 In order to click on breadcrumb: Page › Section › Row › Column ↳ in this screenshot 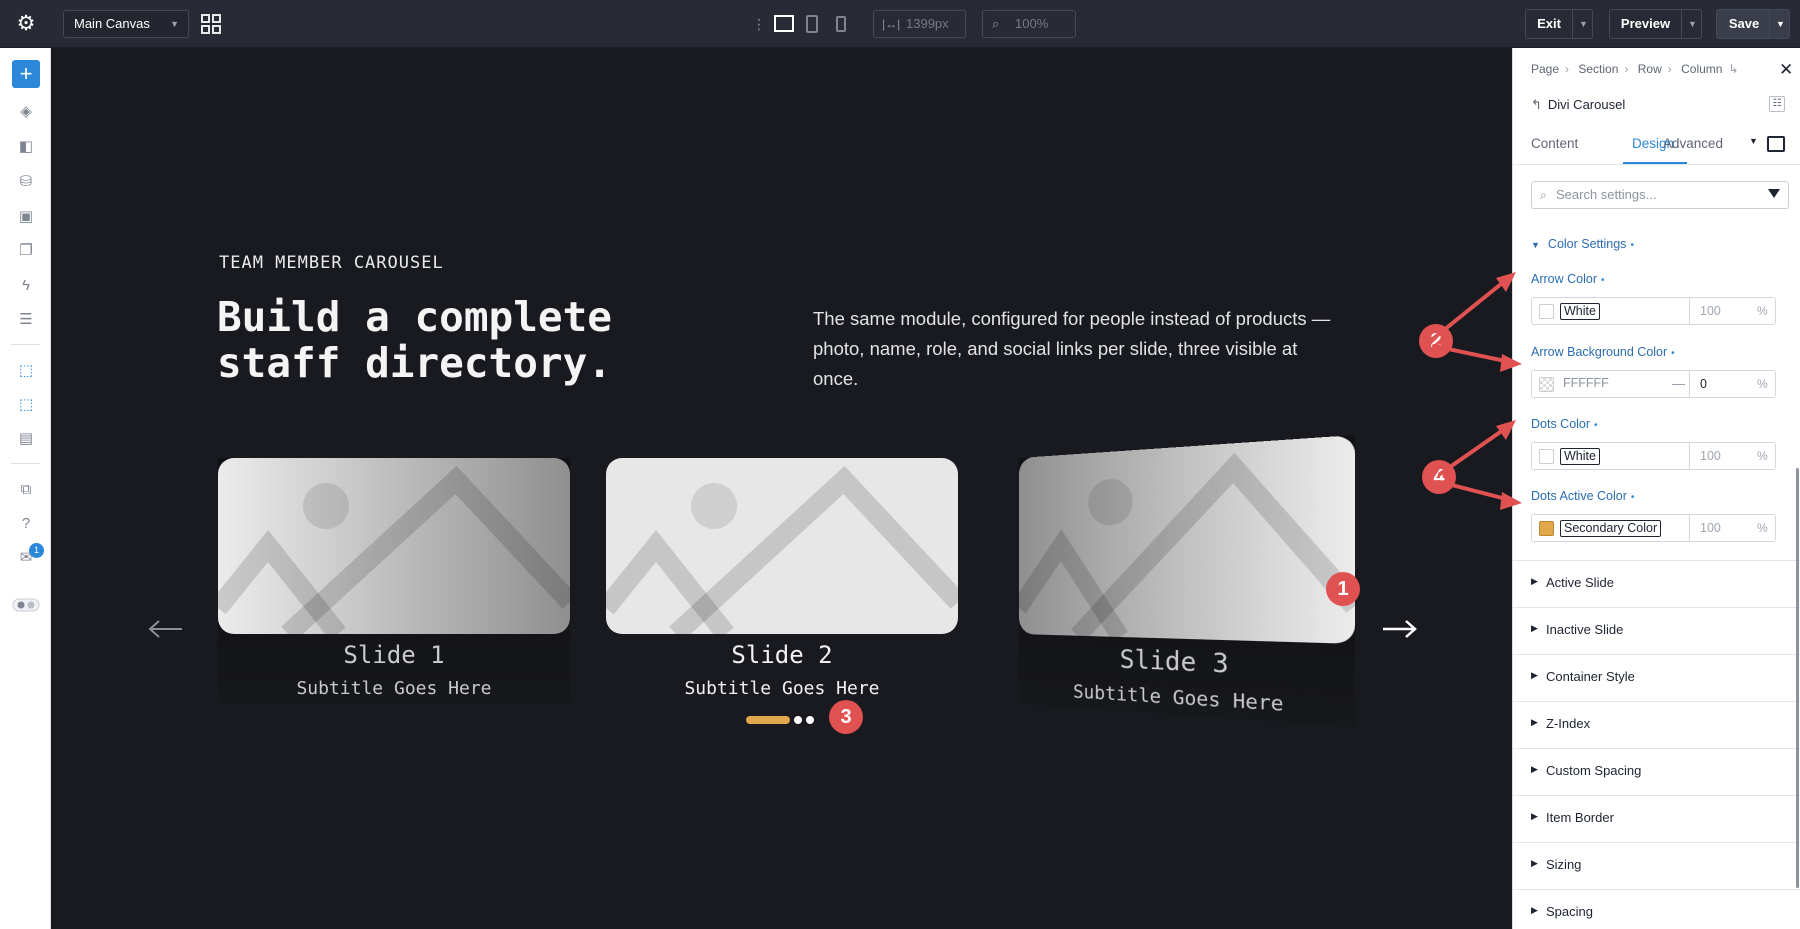, I will do `click(1638, 69)`.